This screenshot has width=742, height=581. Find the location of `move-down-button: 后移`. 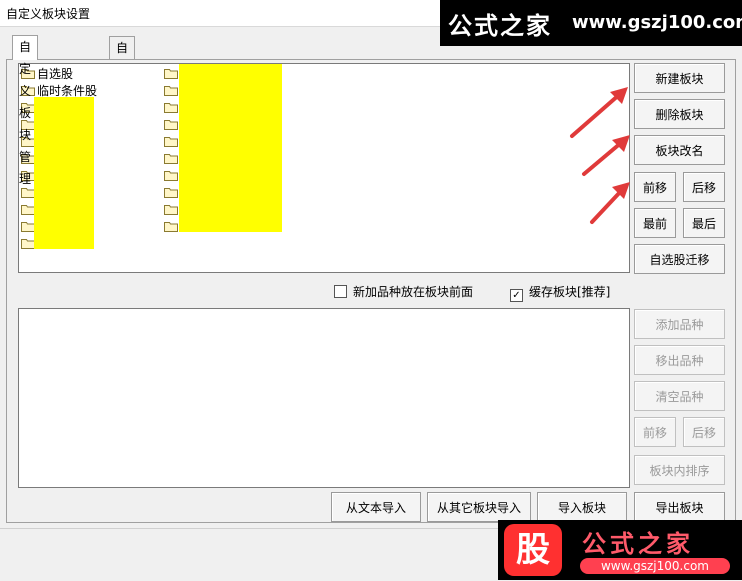

move-down-button: 后移 is located at coordinates (704, 187).